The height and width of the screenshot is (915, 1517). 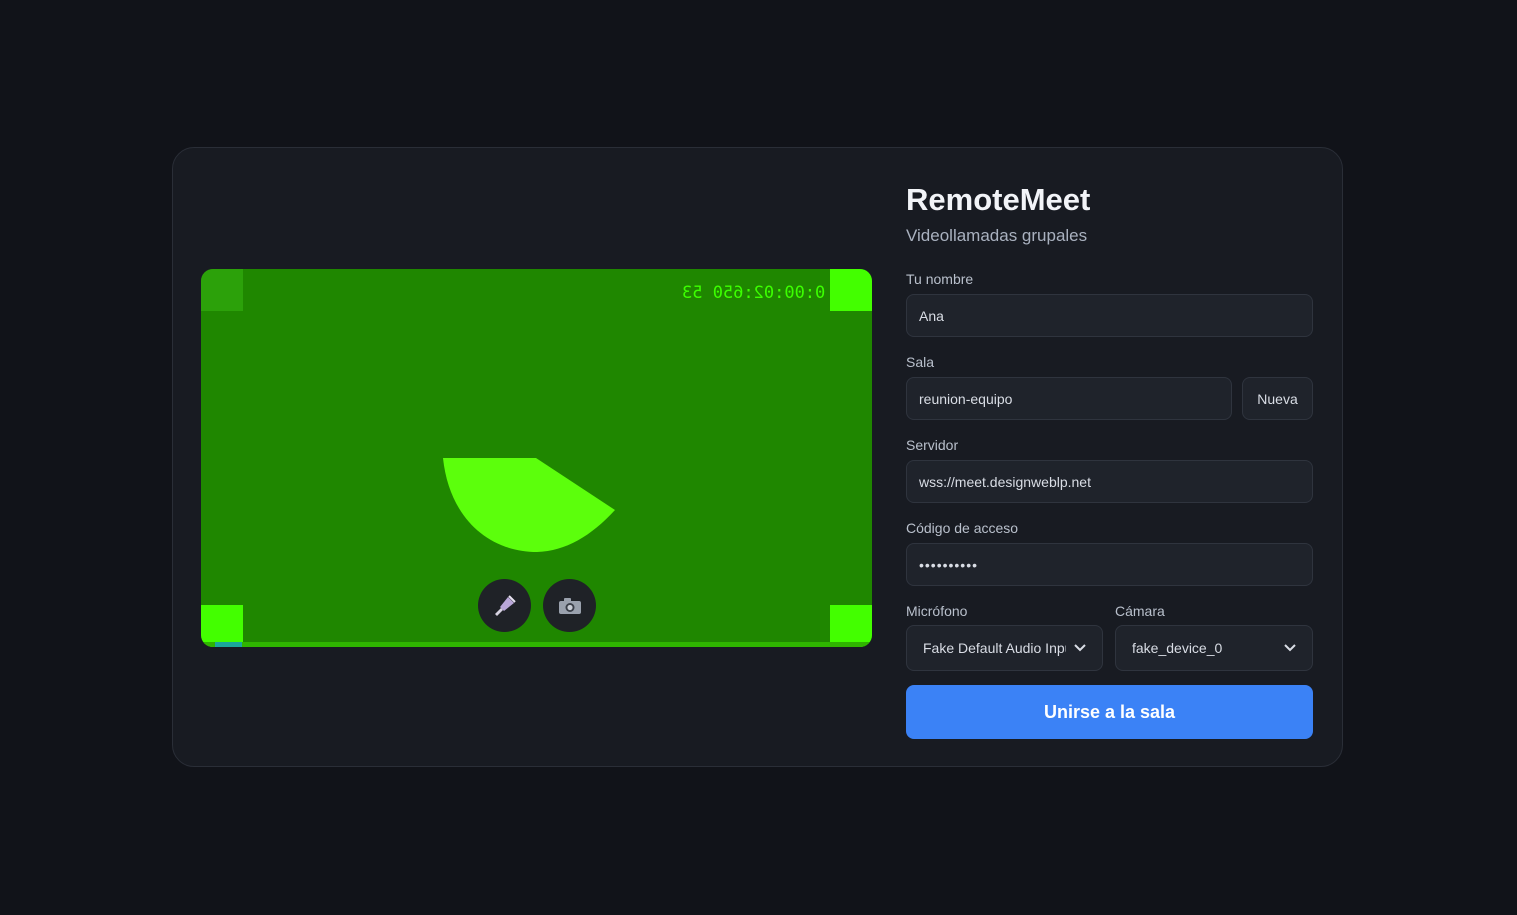 I want to click on toggle-microphone-button, so click(x=504, y=605).